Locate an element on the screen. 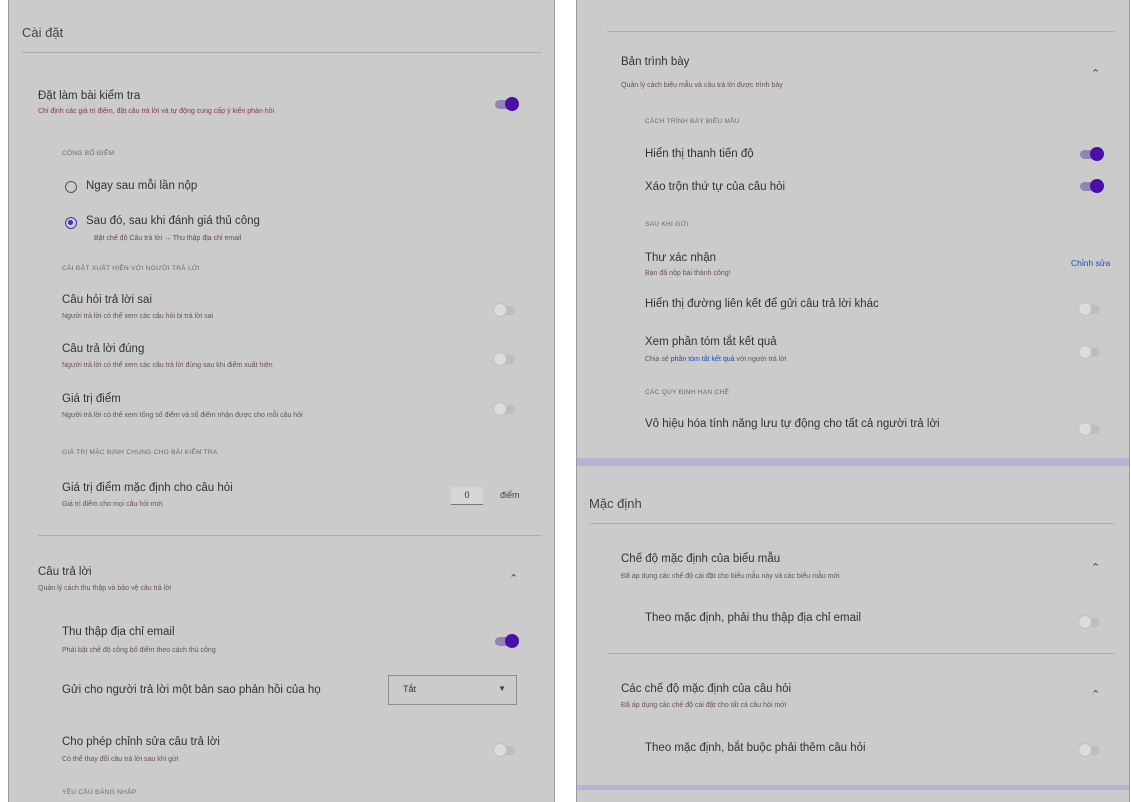  correct-answers-toggle is located at coordinates (506, 359).